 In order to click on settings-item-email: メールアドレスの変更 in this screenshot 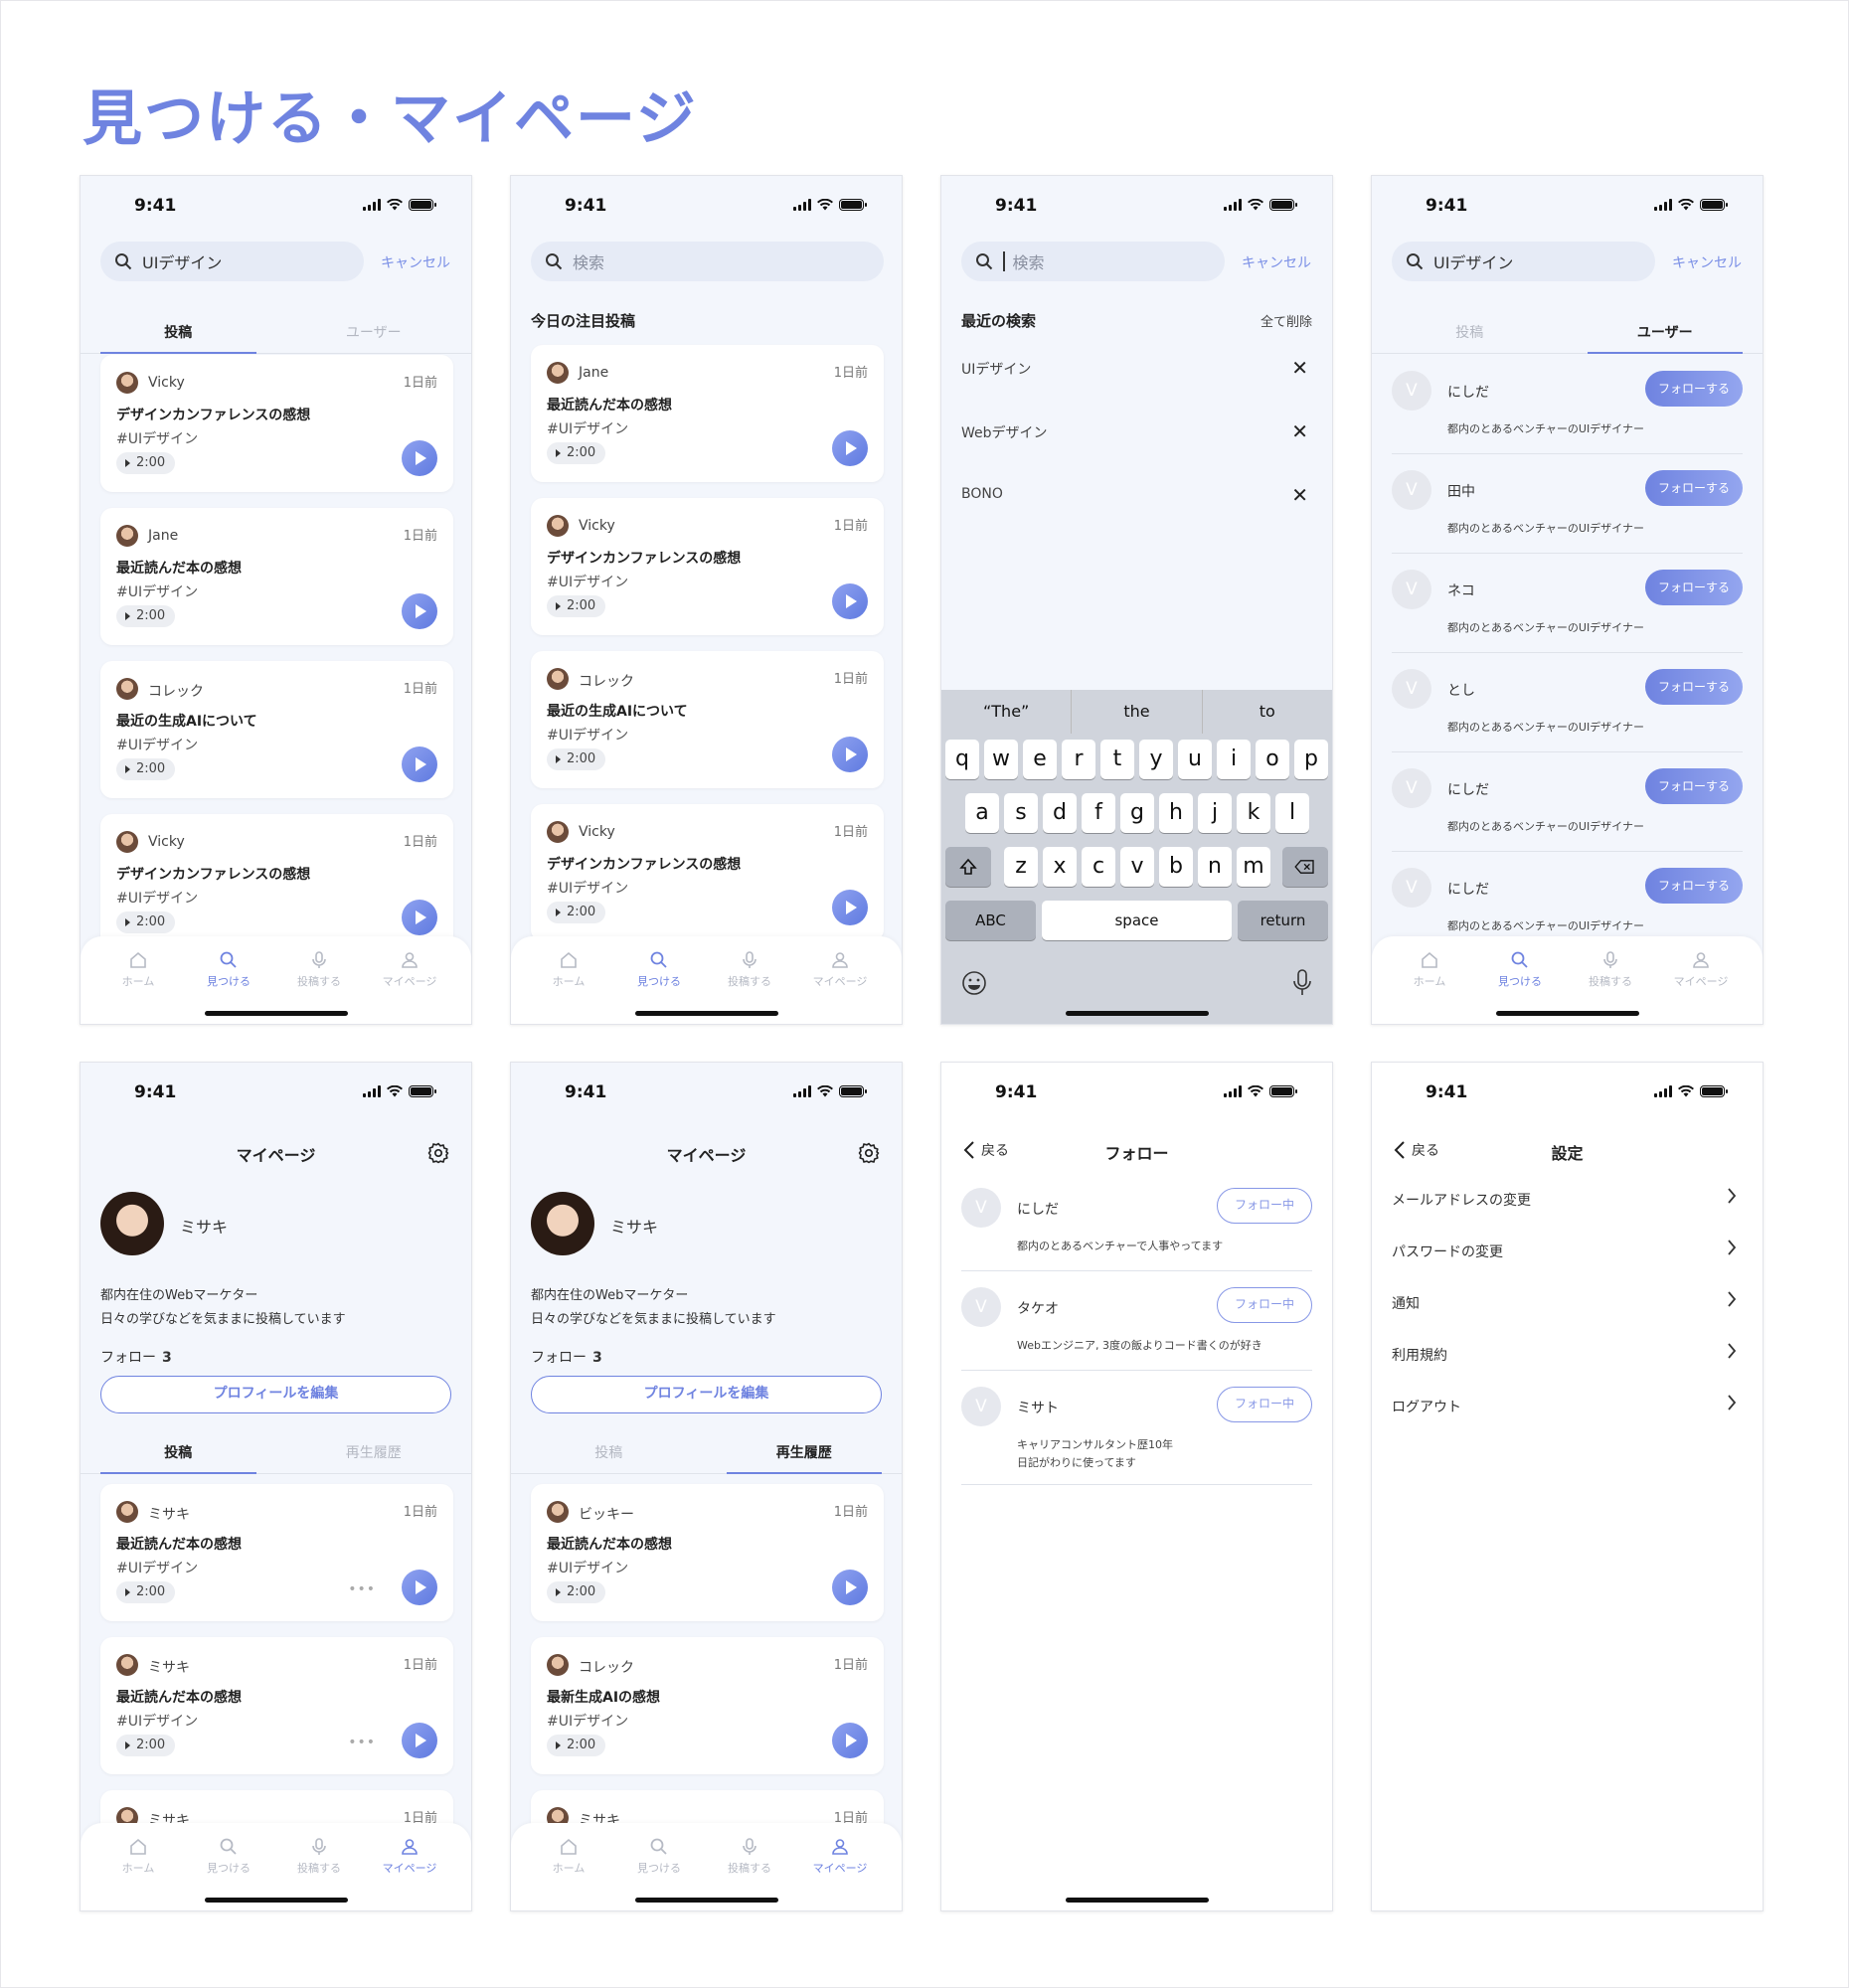, I will do `click(1567, 1199)`.